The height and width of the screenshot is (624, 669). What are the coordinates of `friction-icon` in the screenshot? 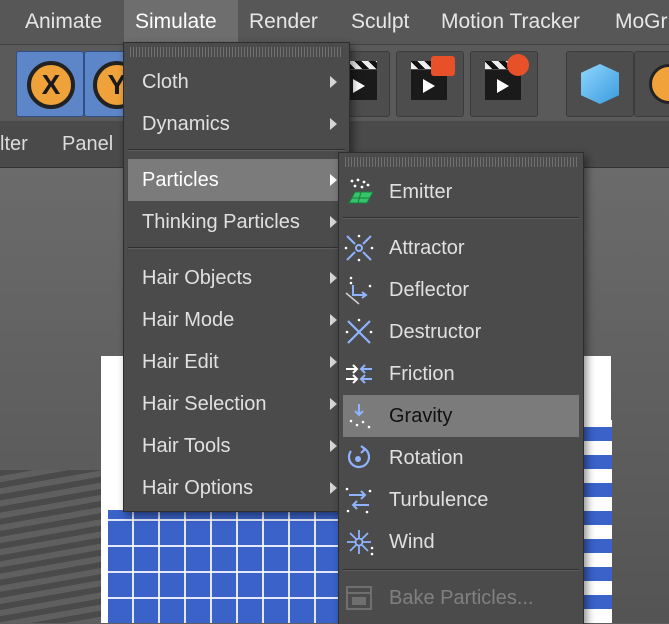 It's located at (359, 374).